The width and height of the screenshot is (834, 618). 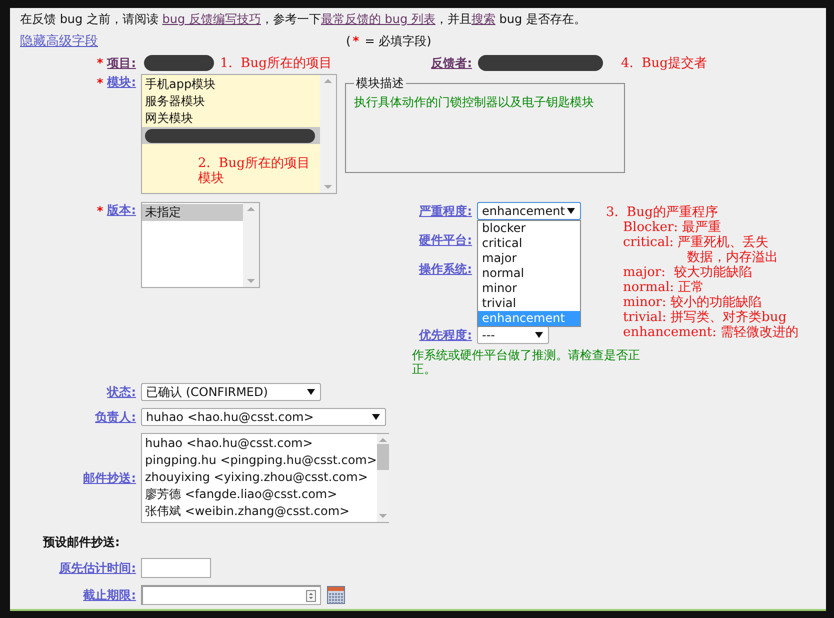 What do you see at coordinates (259, 511) in the screenshot?
I see `list-option: 张伟斌 <weibin.zhang@csst.com>` at bounding box center [259, 511].